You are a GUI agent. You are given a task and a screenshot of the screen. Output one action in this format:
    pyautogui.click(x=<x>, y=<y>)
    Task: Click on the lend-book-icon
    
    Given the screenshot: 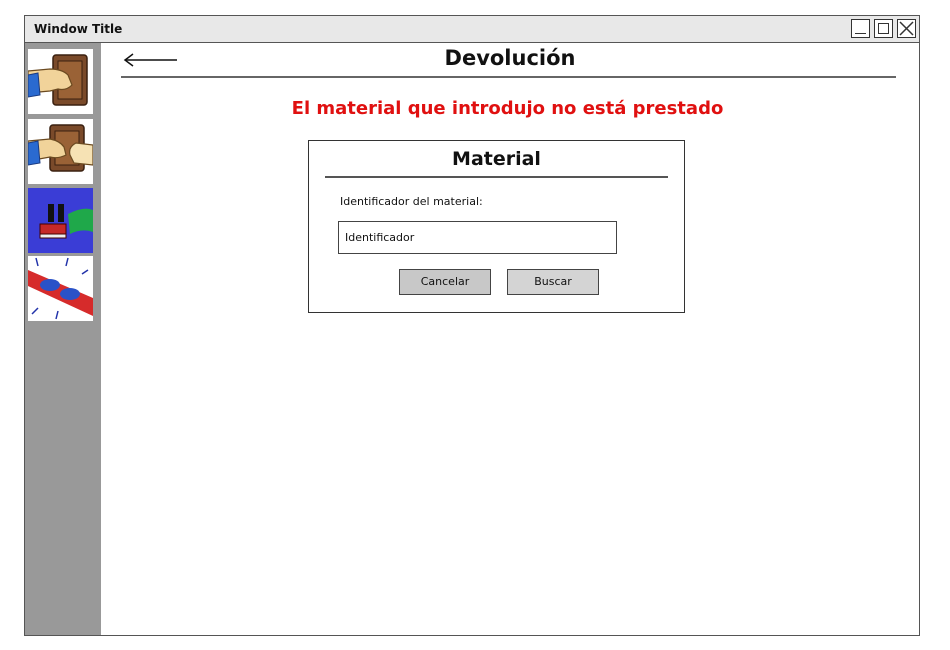 What is the action you would take?
    pyautogui.click(x=60, y=148)
    